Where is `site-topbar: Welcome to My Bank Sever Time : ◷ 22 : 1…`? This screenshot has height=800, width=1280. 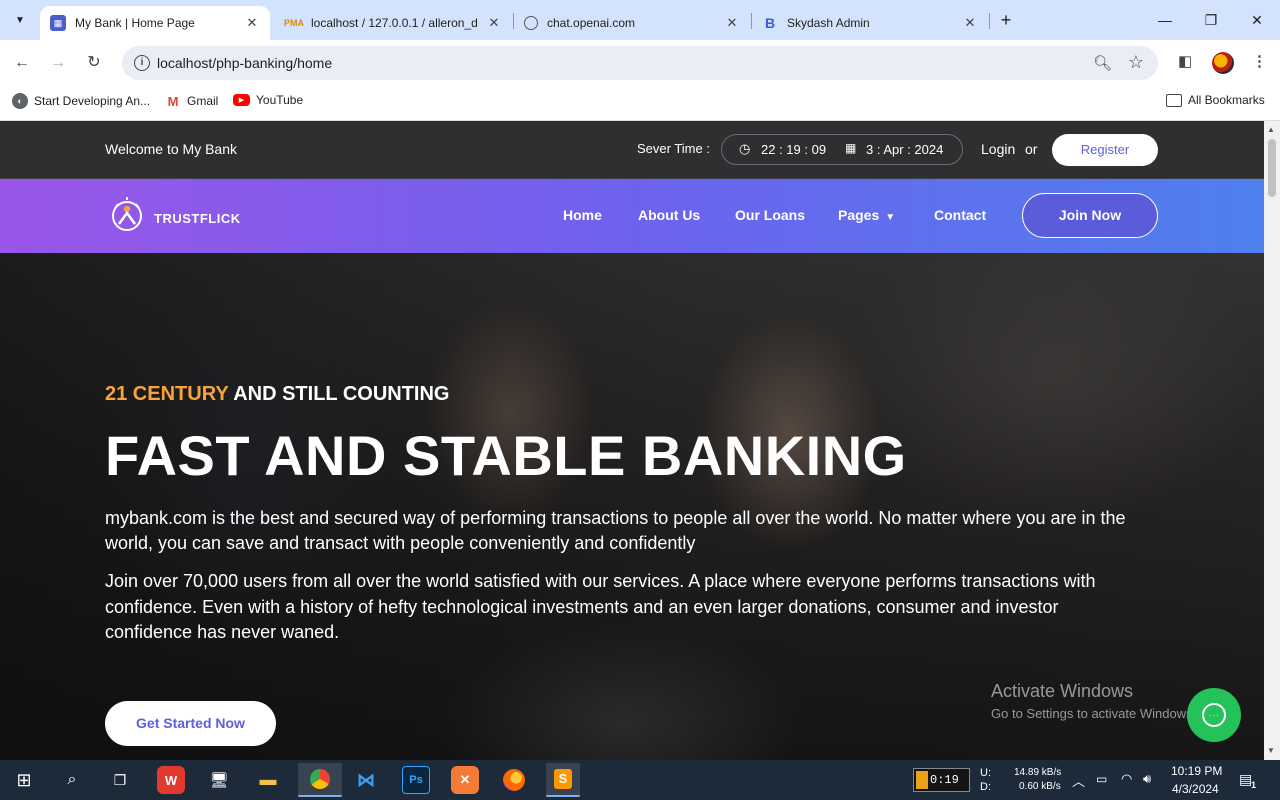
site-topbar: Welcome to My Bank Sever Time : ◷ 22 : 1… is located at coordinates (632, 150).